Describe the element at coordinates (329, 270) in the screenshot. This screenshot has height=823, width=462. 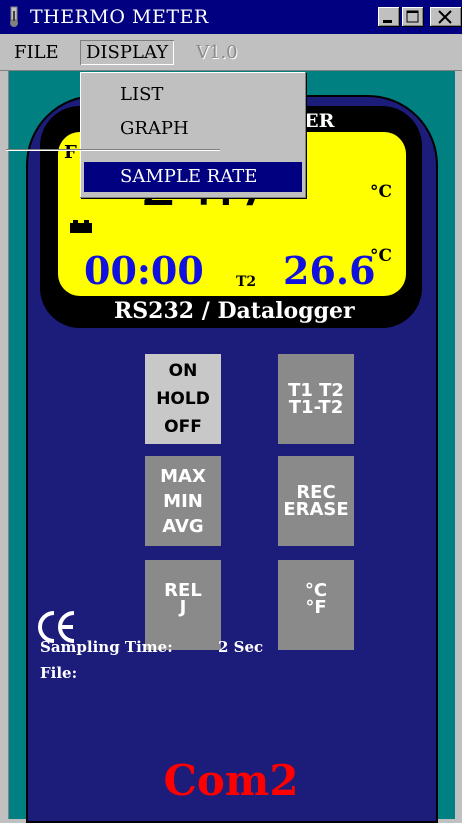
I see `t2-value: 26.6` at that location.